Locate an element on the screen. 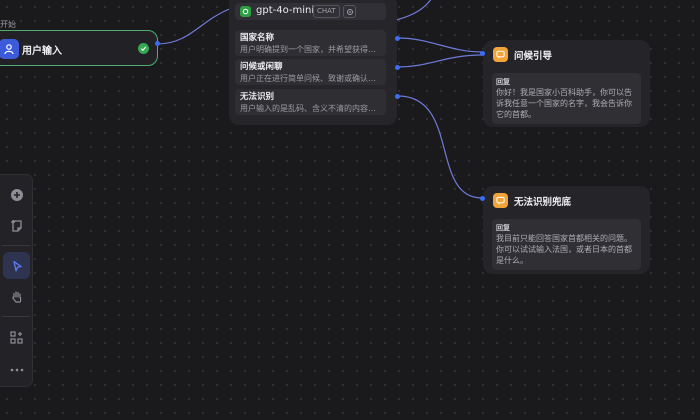 The image size is (700, 420). answer-node-title: 无法识别兜底 is located at coordinates (543, 202).